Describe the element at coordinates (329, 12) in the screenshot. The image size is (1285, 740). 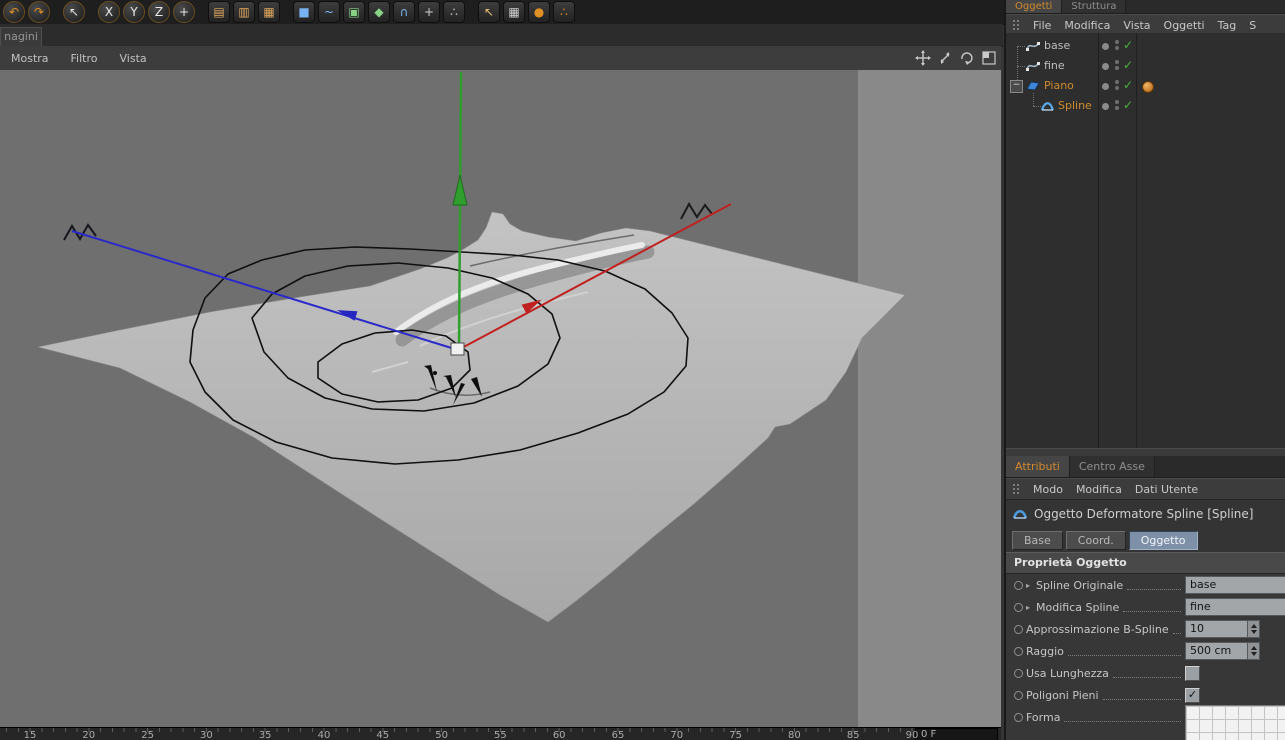
I see `spline-pen-icon: ~` at that location.